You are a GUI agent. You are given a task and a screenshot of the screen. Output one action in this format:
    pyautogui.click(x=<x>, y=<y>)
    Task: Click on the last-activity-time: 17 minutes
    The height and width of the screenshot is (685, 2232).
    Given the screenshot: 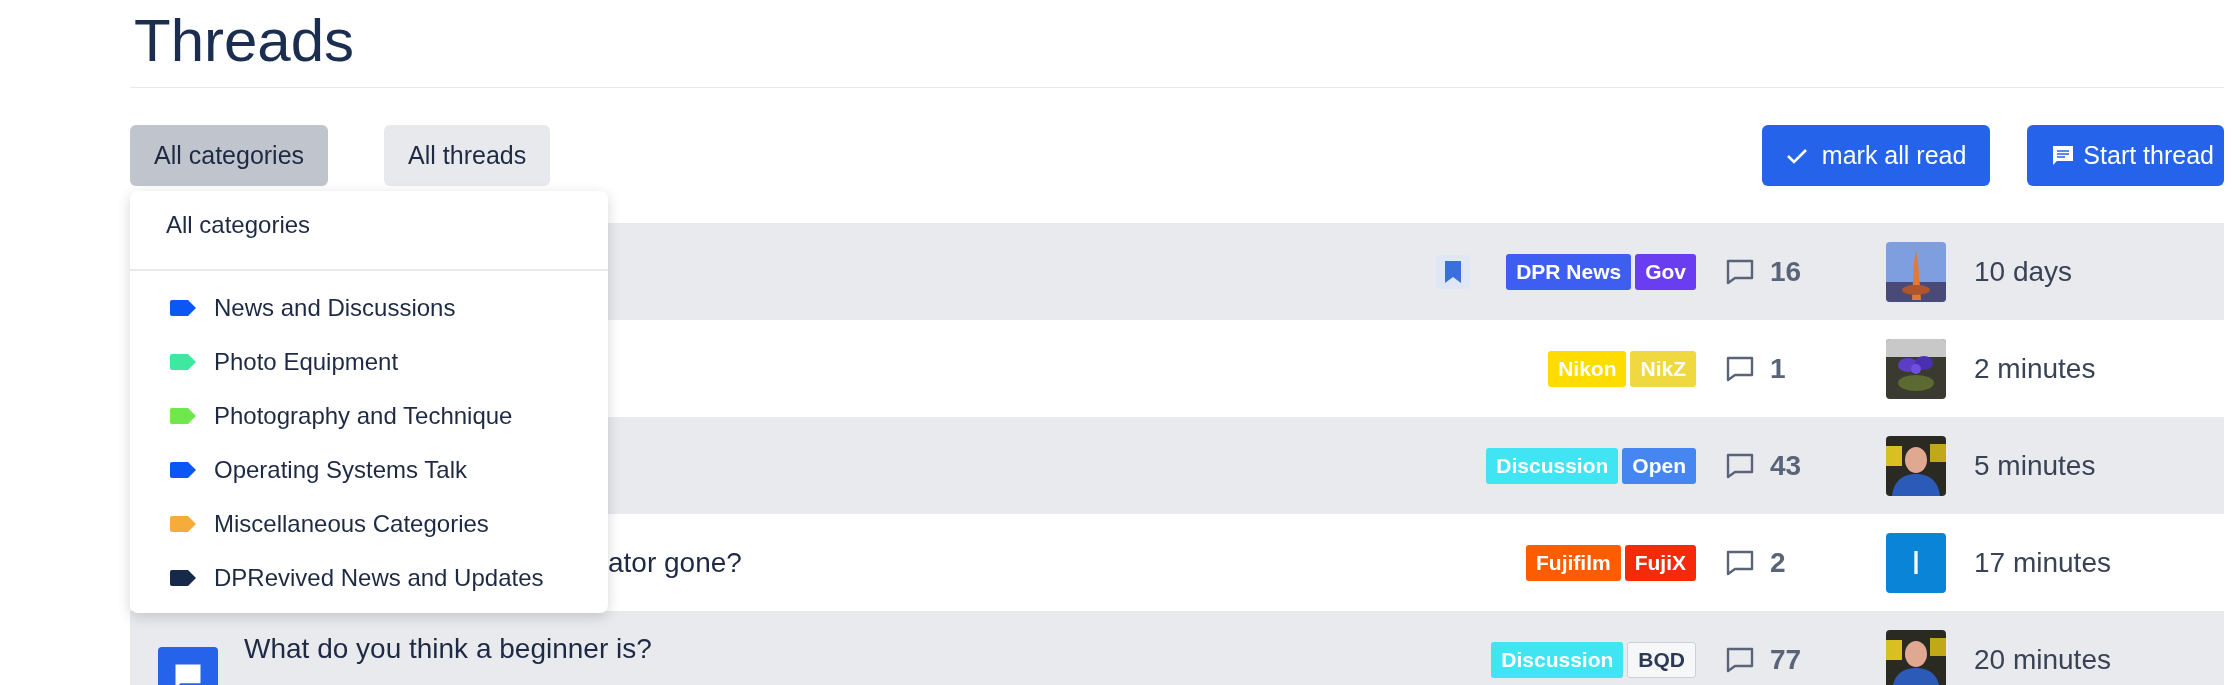 What is the action you would take?
    pyautogui.click(x=2043, y=562)
    